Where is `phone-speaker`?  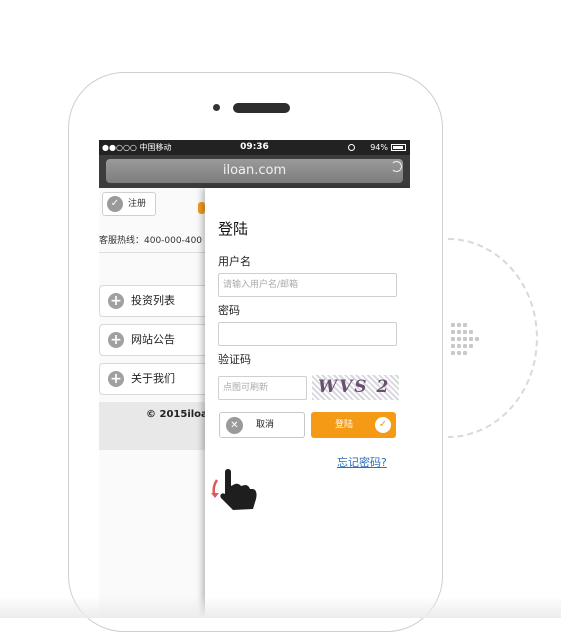
phone-speaker is located at coordinates (261, 108).